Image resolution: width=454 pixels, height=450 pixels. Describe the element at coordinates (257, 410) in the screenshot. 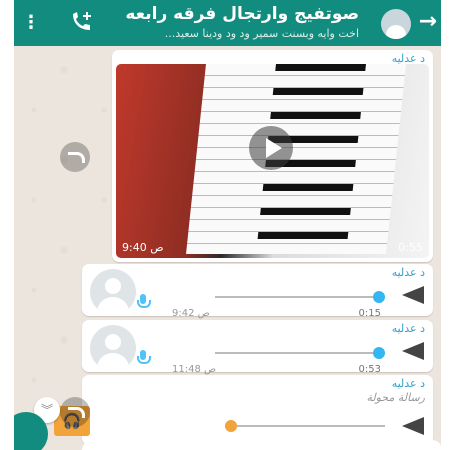

I see `forwarded-audio-message: د عدليه رسالة محولة` at that location.